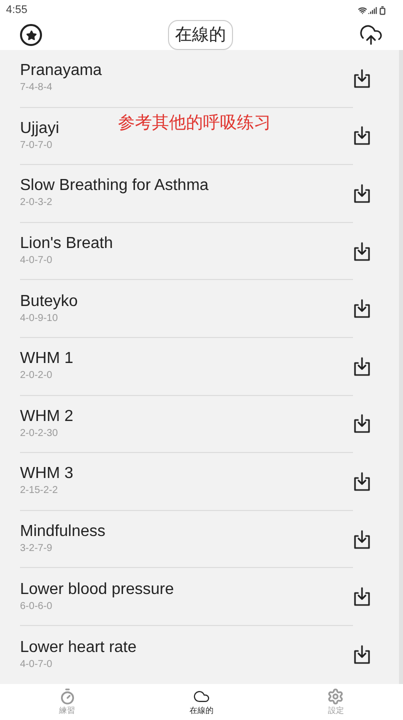  Describe the element at coordinates (39, 491) in the screenshot. I see `exercise-pattern: 2-15-2-2` at that location.